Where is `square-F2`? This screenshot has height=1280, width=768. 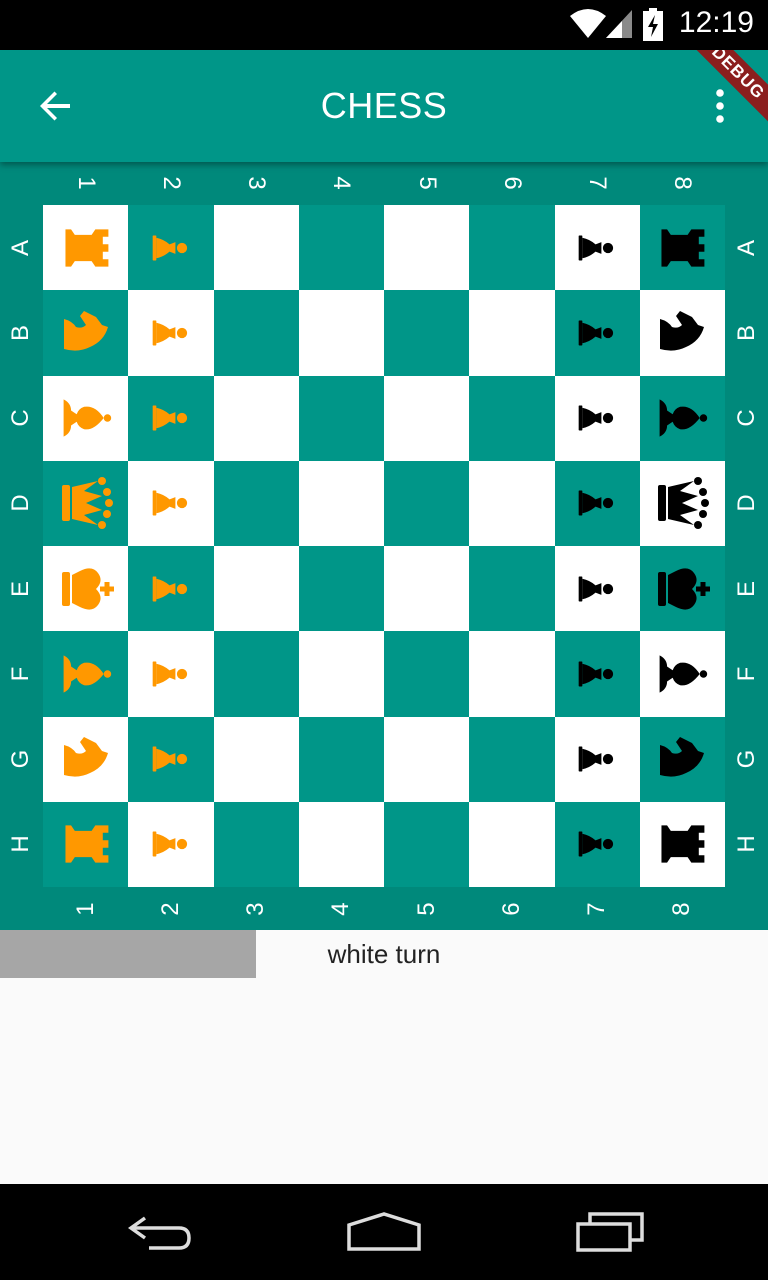
square-F2 is located at coordinates (171, 674).